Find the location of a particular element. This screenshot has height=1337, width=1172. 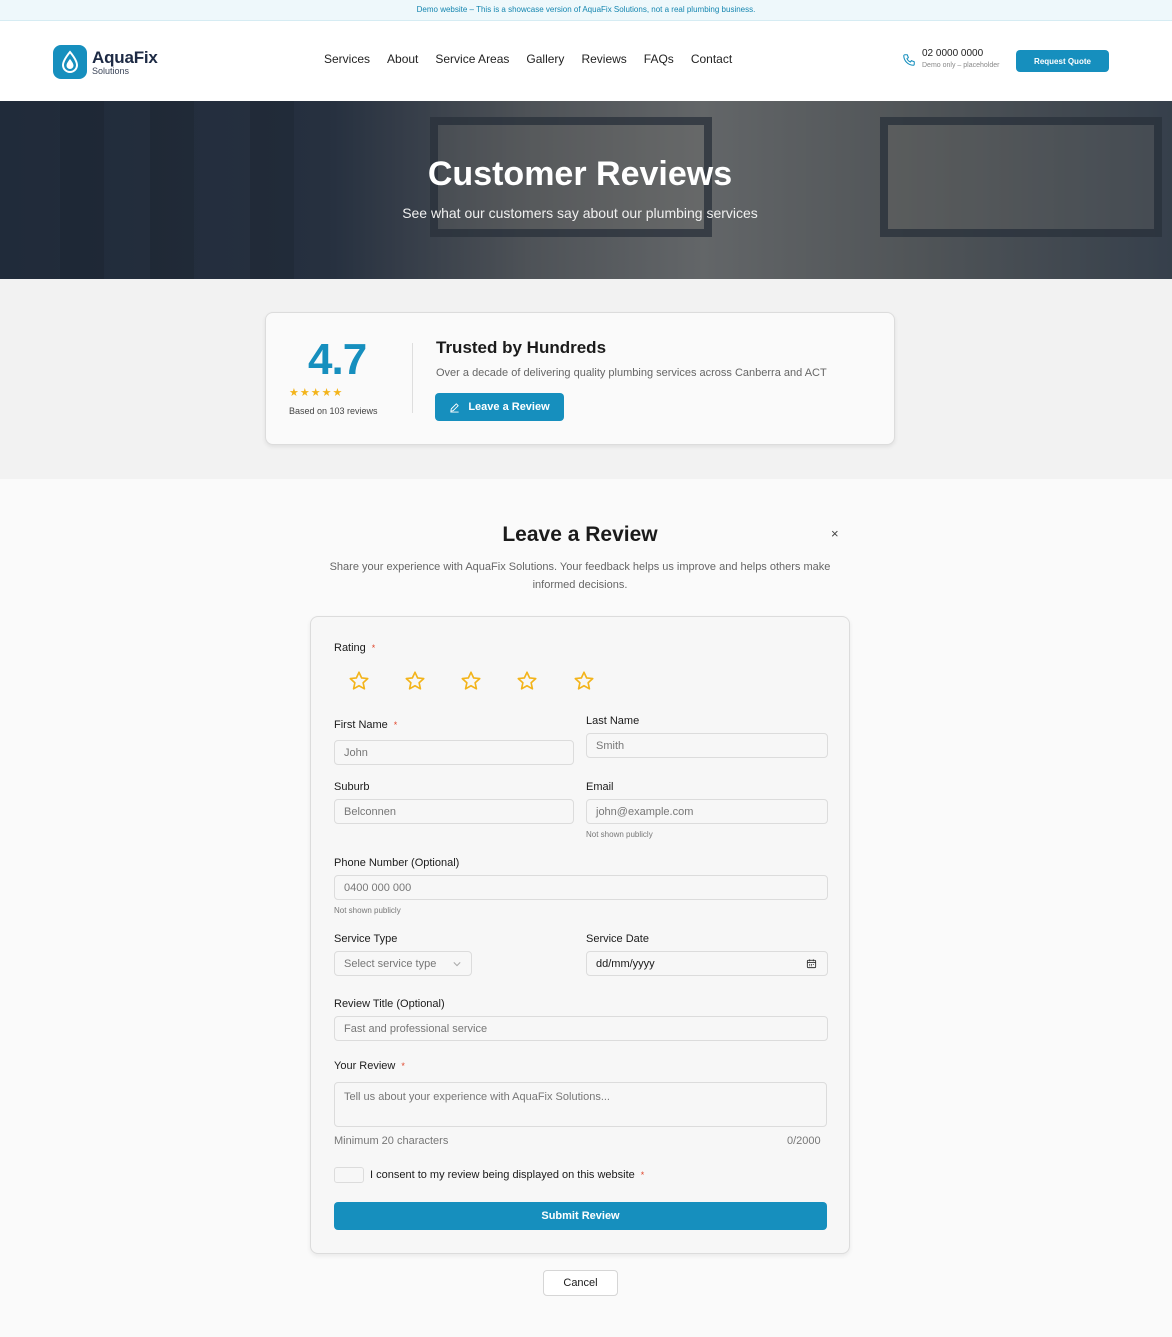

phone-icon is located at coordinates (909, 60).